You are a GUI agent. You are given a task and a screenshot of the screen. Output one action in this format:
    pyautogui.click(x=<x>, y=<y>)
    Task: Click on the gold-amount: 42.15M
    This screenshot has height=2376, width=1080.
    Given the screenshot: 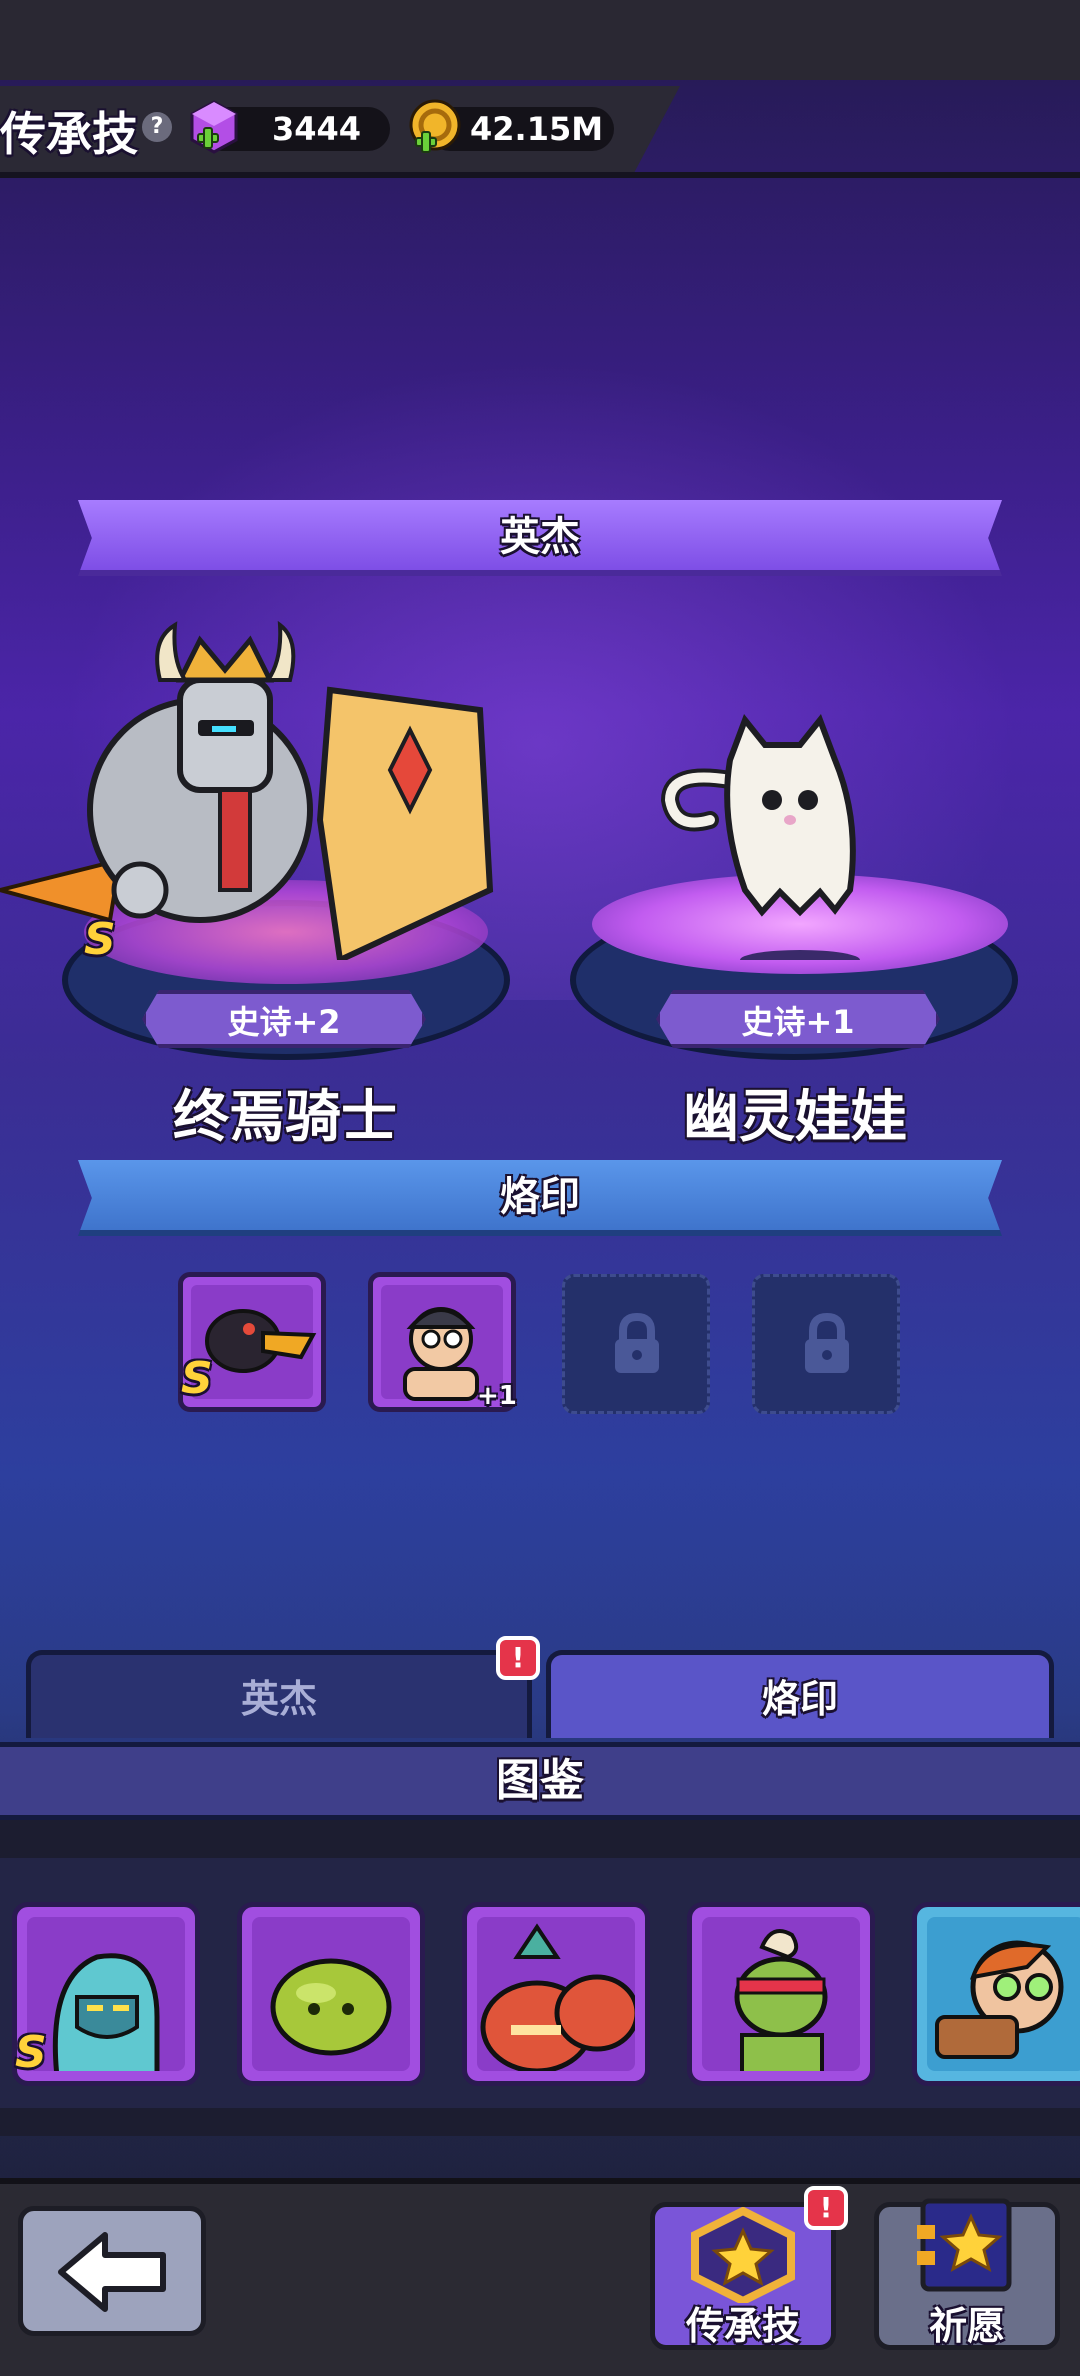 What is the action you would take?
    pyautogui.click(x=537, y=129)
    